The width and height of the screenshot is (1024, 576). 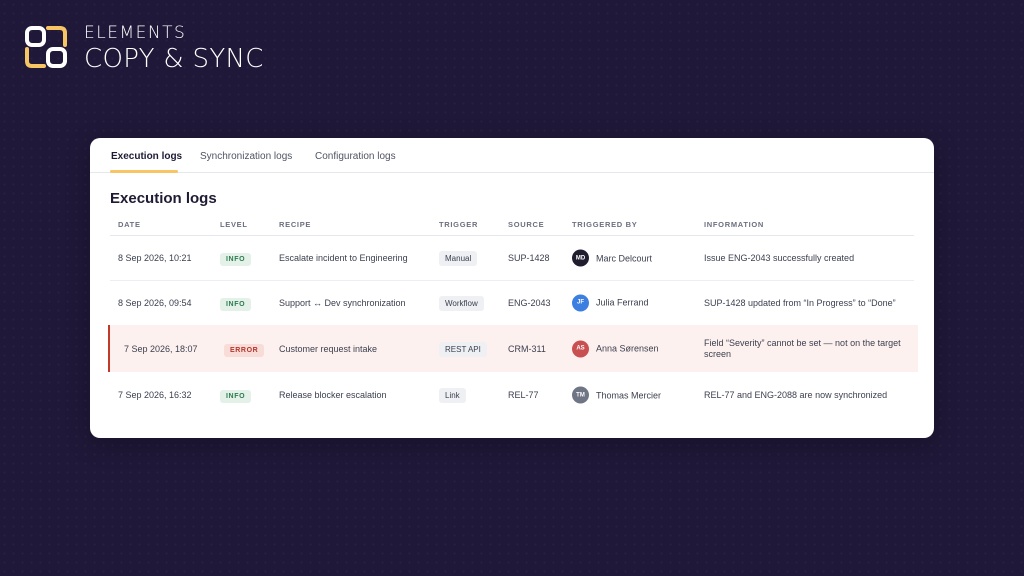 I want to click on recipe-link: Release blocker escalation, so click(x=333, y=395).